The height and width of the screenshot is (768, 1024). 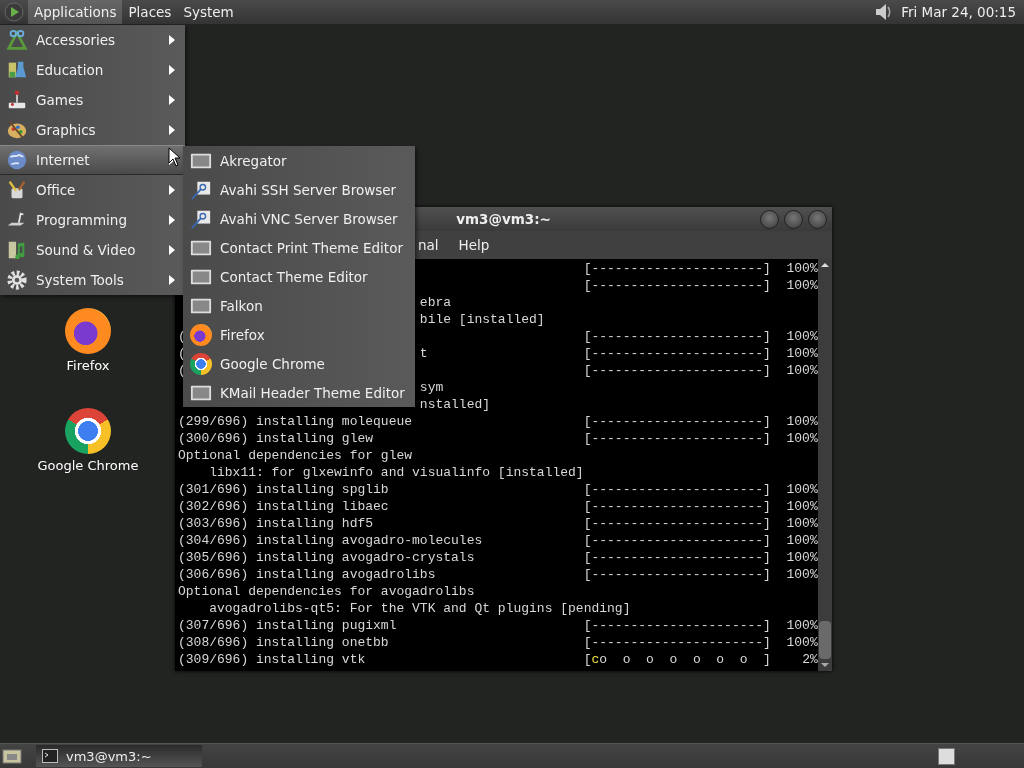 I want to click on pointer-icon, so click(x=175, y=157).